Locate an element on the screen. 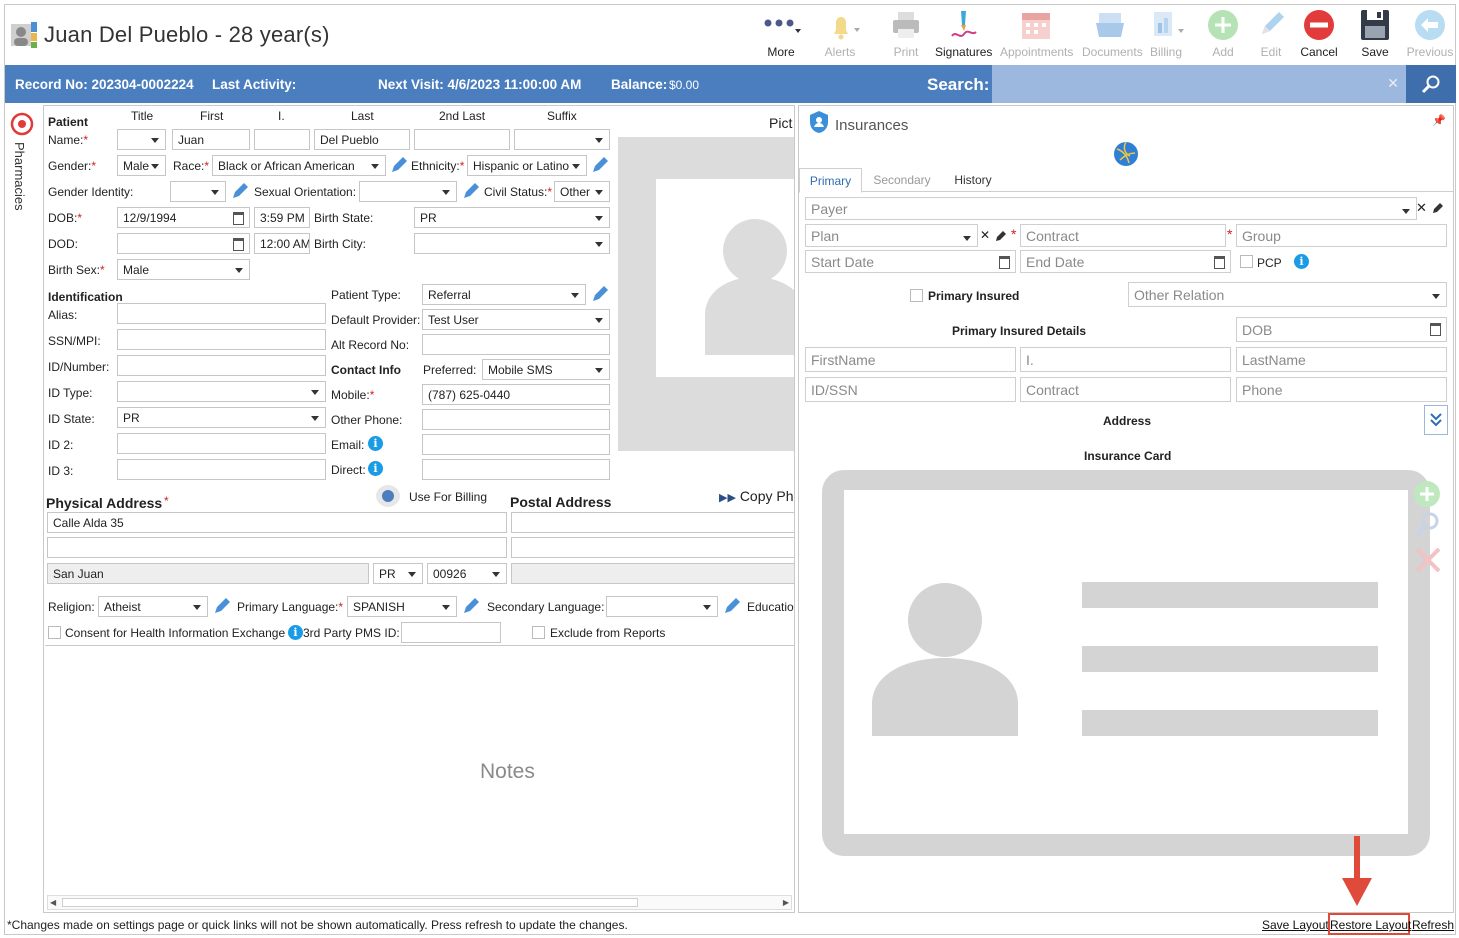  suffix-select is located at coordinates (562, 139).